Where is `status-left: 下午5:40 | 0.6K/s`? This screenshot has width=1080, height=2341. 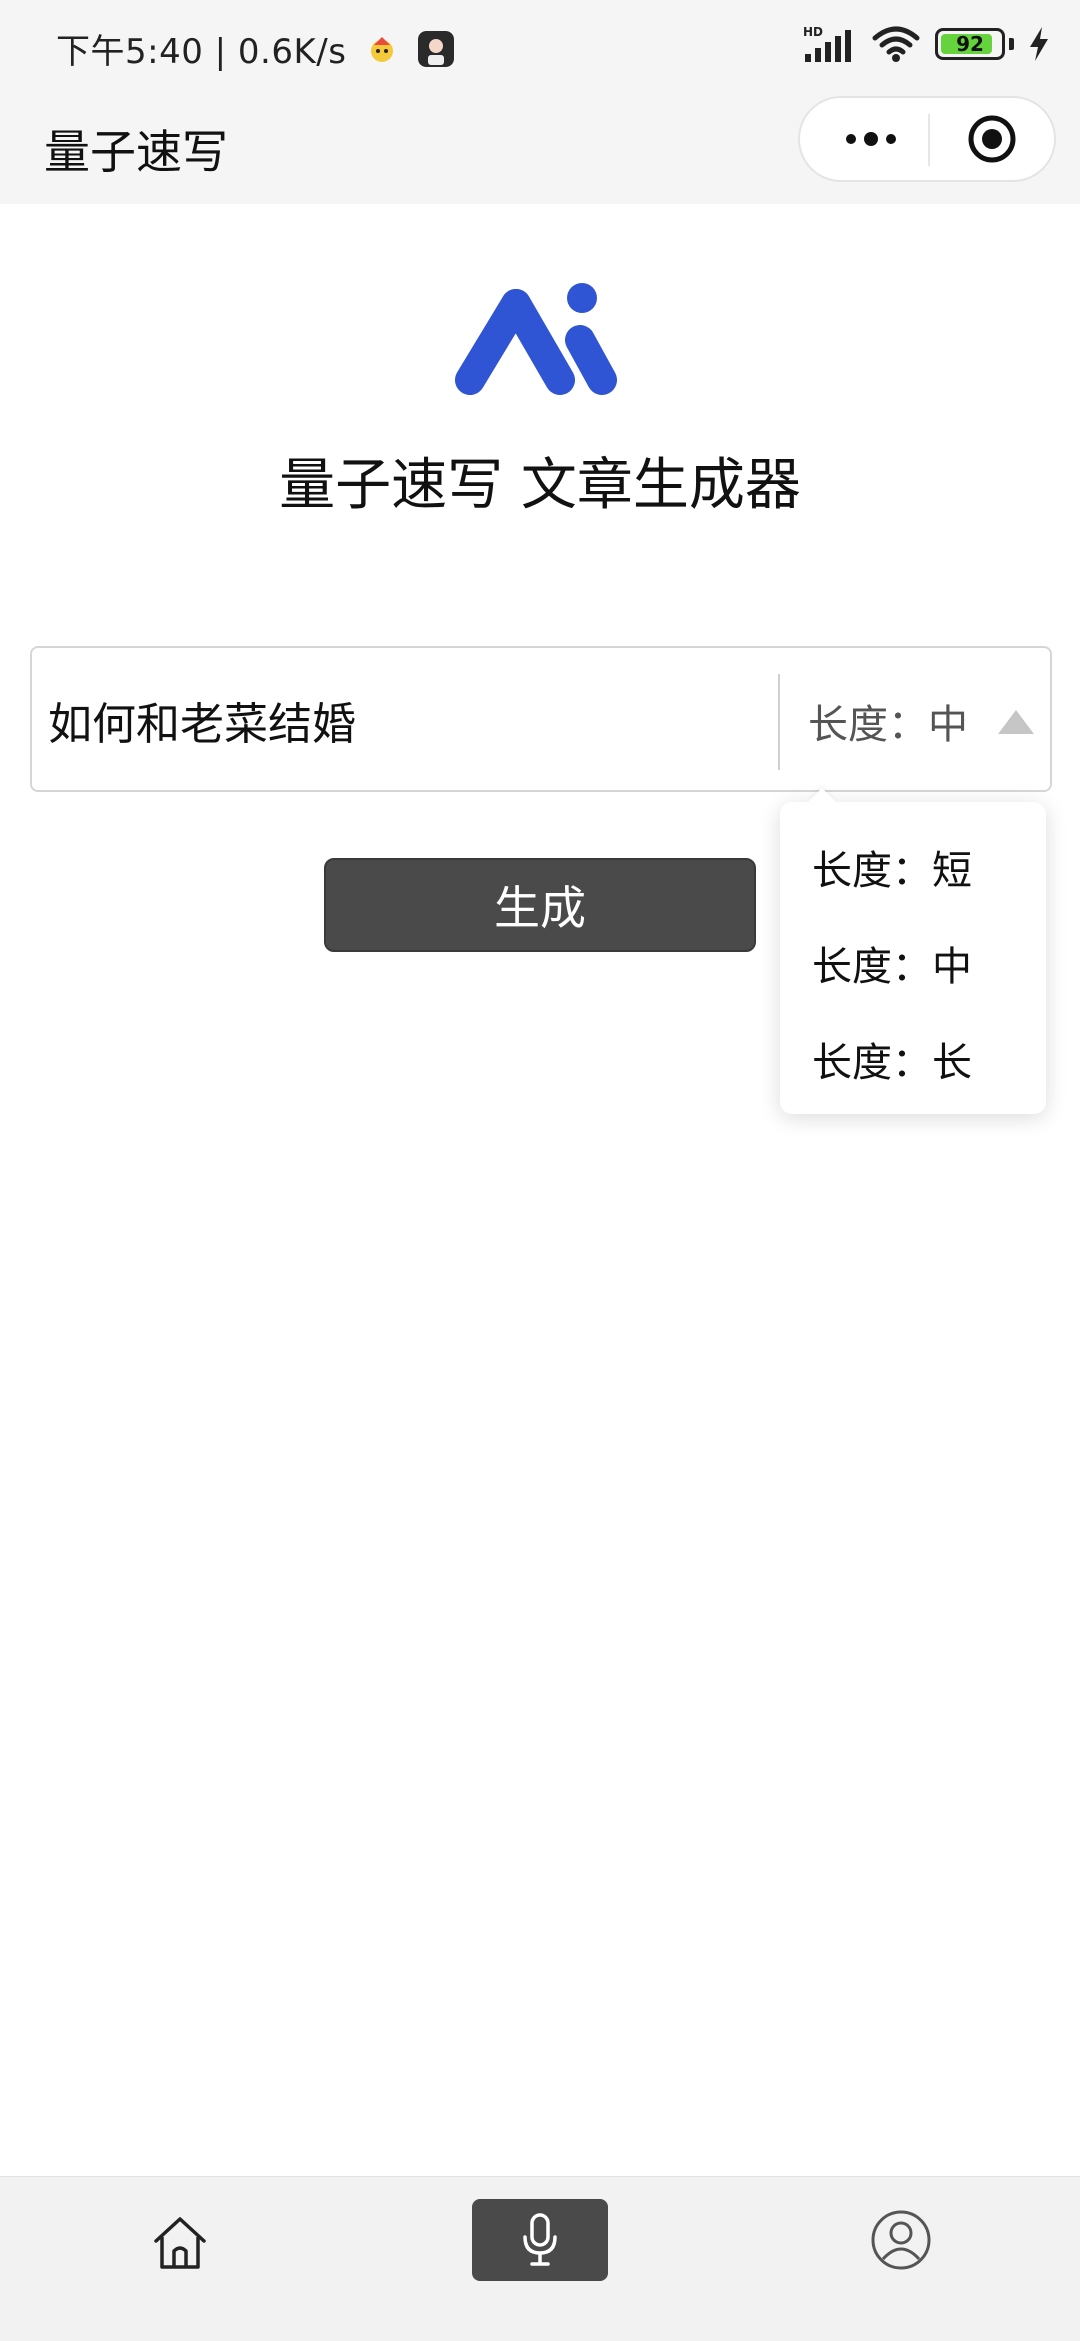
status-left: 下午5:40 | 0.6K/s is located at coordinates (255, 48).